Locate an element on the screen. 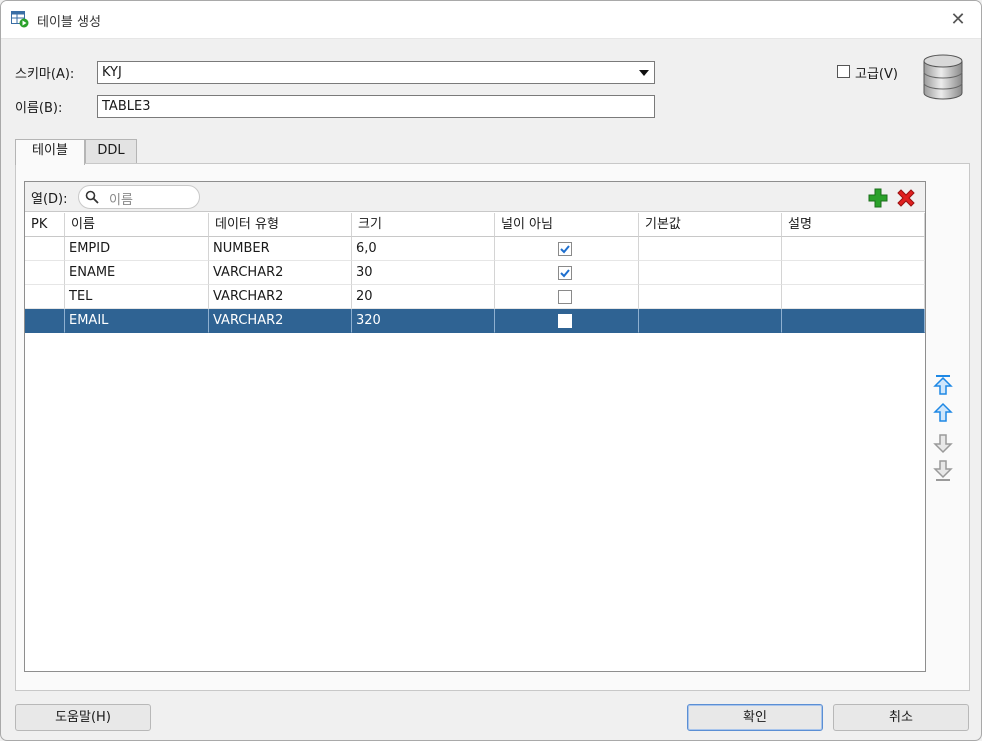 Image resolution: width=982 pixels, height=741 pixels. close-button: ✕ is located at coordinates (958, 20).